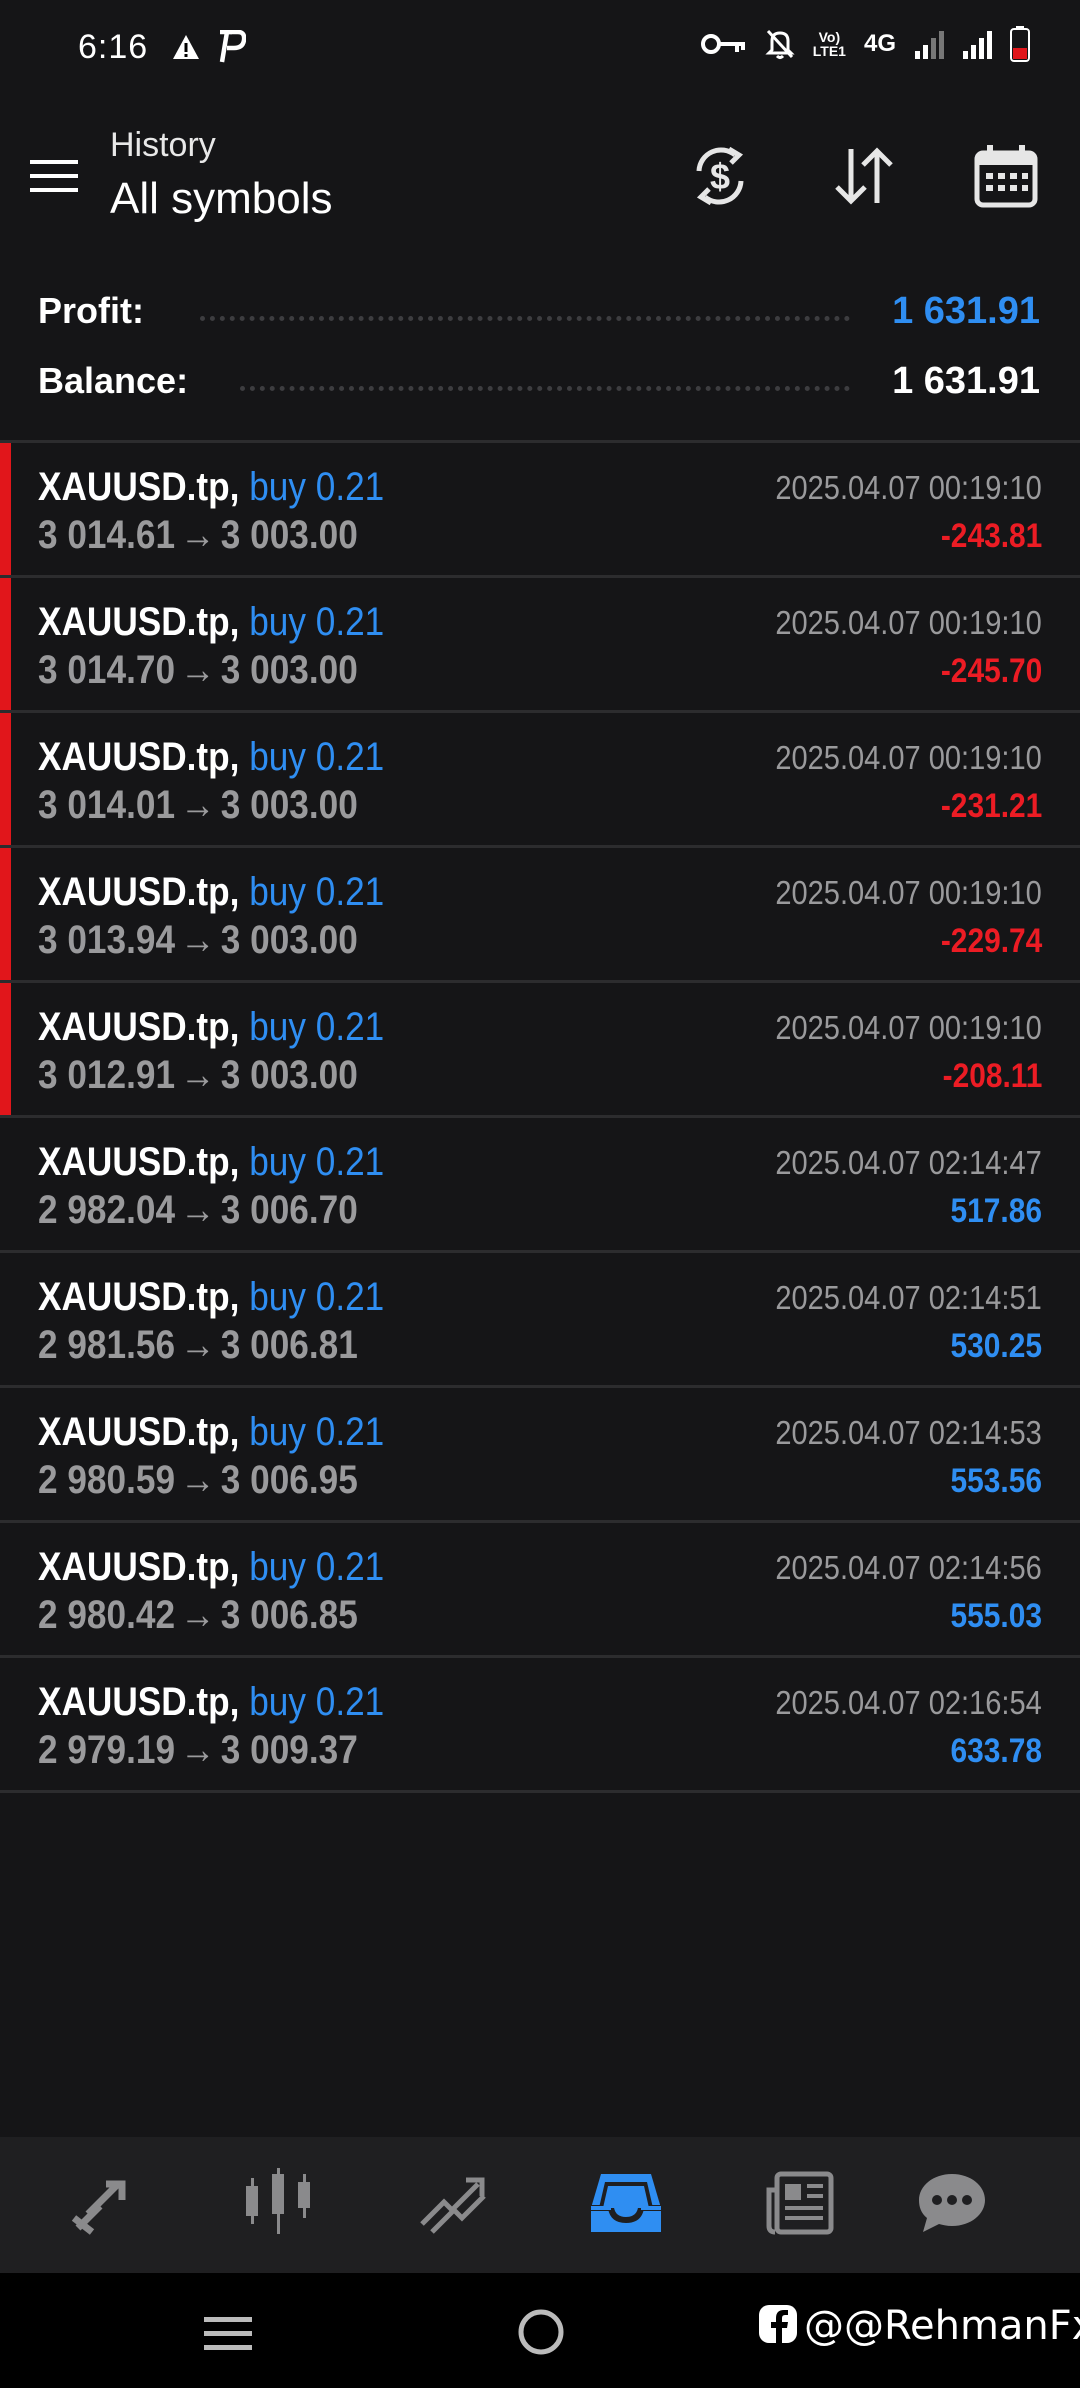  I want to click on header-title: All symbols, so click(221, 199).